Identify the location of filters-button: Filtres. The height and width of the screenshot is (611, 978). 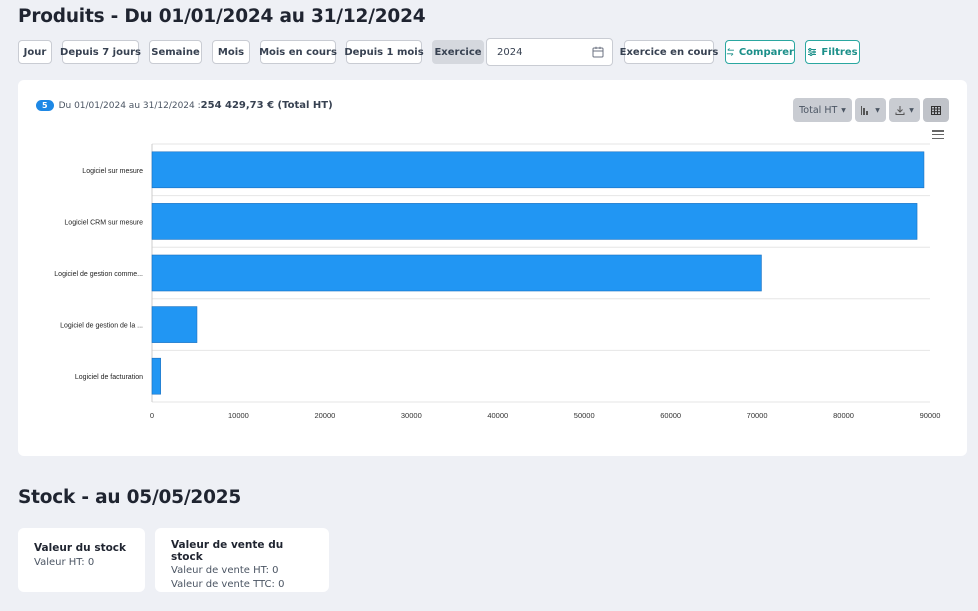
(832, 52).